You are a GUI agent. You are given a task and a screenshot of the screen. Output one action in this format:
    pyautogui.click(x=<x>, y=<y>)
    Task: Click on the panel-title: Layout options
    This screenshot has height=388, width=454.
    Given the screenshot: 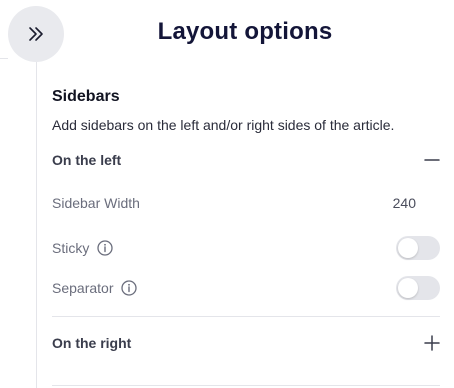 What is the action you would take?
    pyautogui.click(x=245, y=31)
    